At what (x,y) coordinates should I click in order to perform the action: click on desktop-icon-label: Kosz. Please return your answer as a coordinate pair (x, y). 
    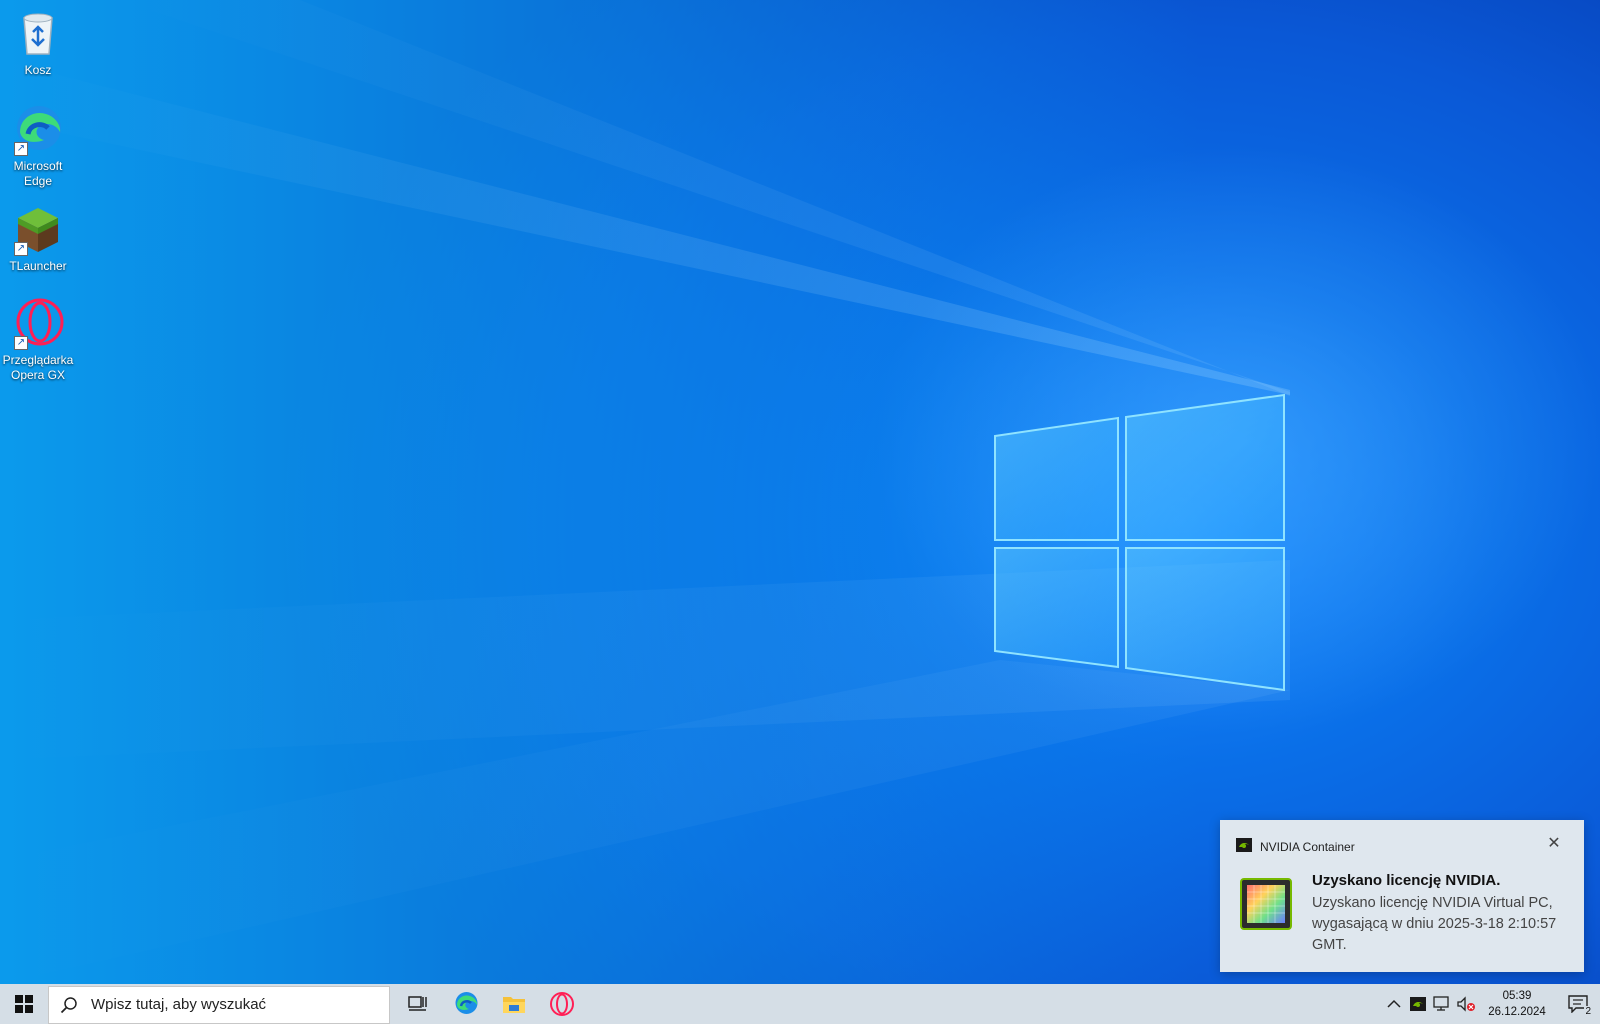
    Looking at the image, I should click on (38, 70).